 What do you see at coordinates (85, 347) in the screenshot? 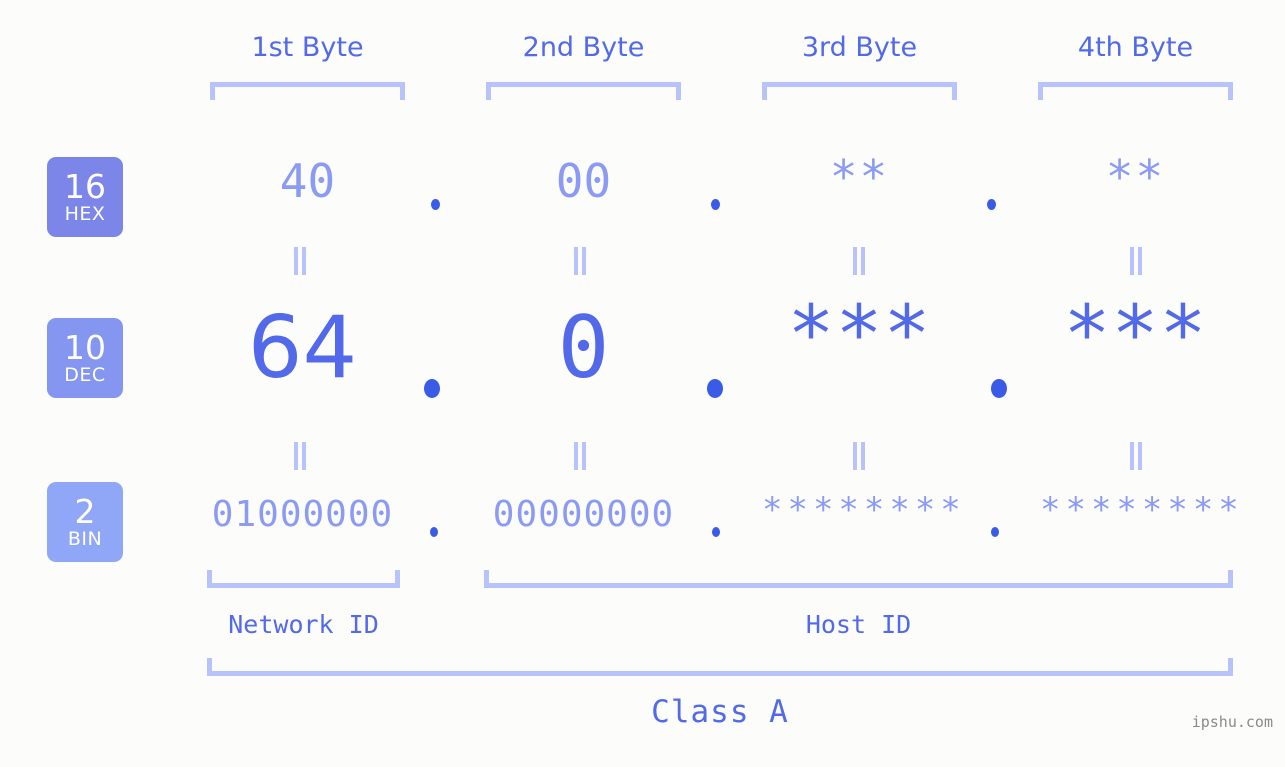
I see `base-badge-dec-number: 10` at bounding box center [85, 347].